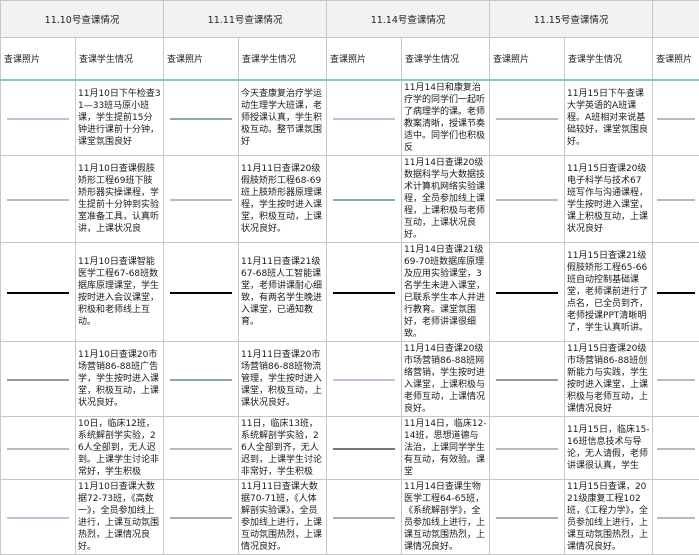  Describe the element at coordinates (201, 59) in the screenshot. I see `photo-col-header: 查课照片` at that location.